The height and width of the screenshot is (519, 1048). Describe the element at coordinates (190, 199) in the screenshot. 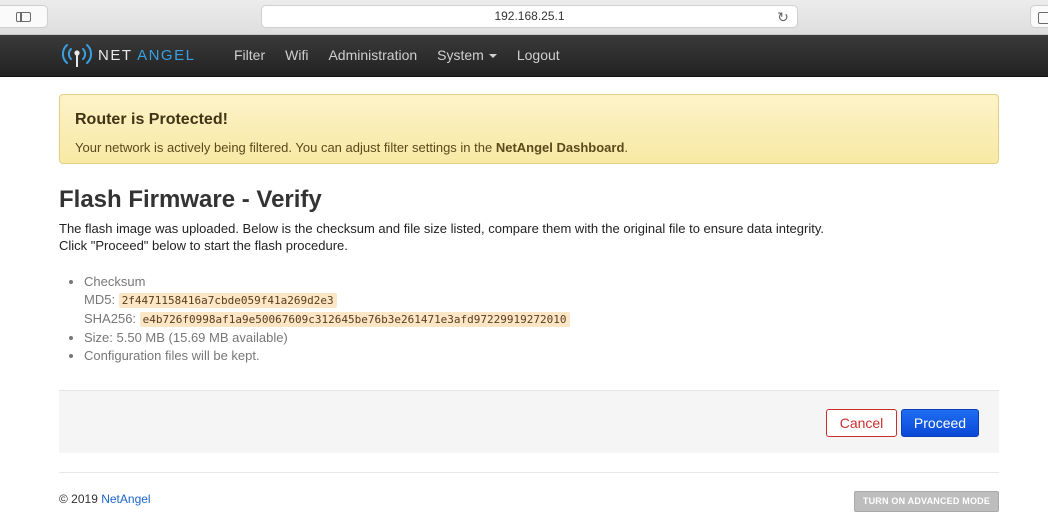

I see `page-title: Flash Firmware - Verify` at that location.